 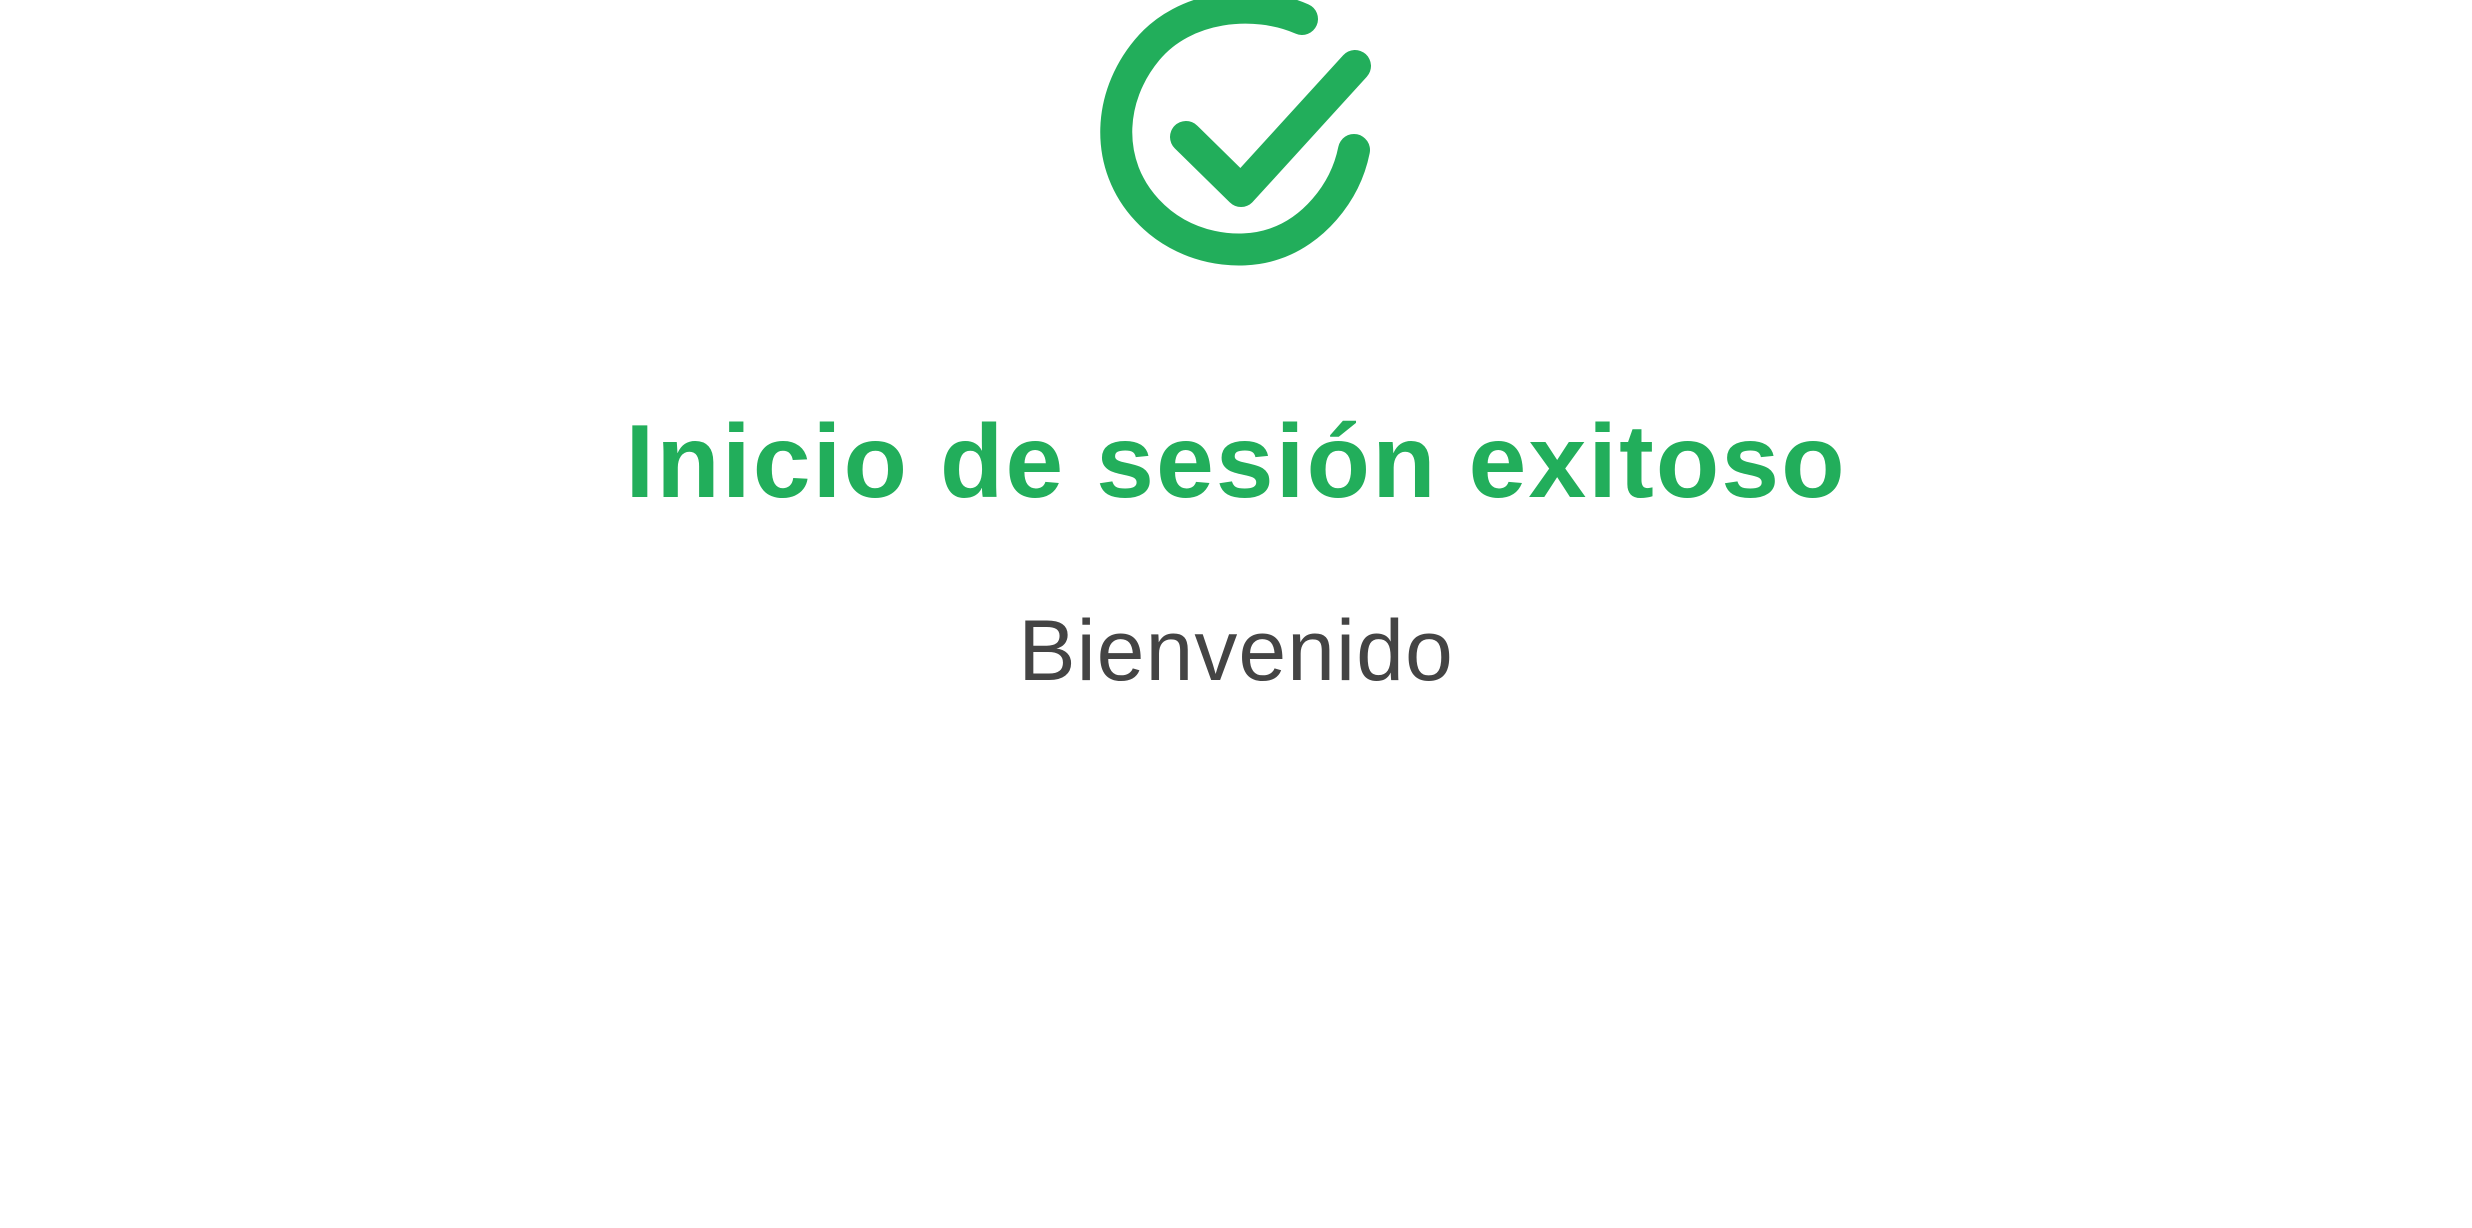 I want to click on page-title: Inicio de sesión exitoso, so click(x=1236, y=462).